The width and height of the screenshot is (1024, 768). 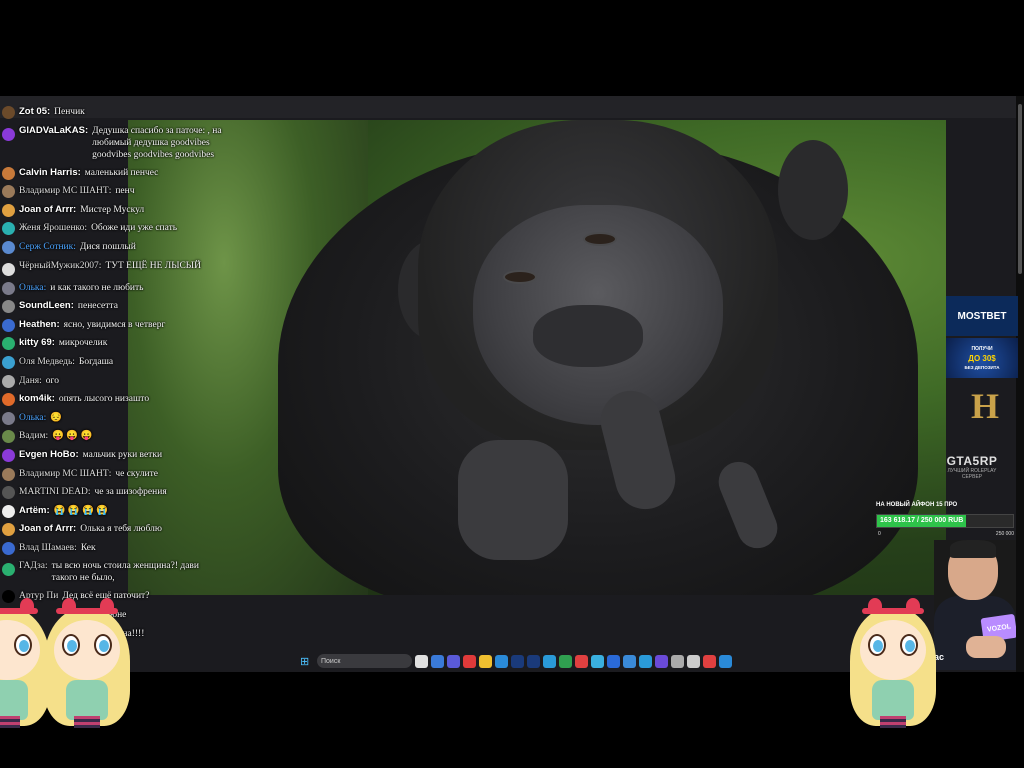 I want to click on promo-line-2: ДО 30$, so click(x=982, y=358).